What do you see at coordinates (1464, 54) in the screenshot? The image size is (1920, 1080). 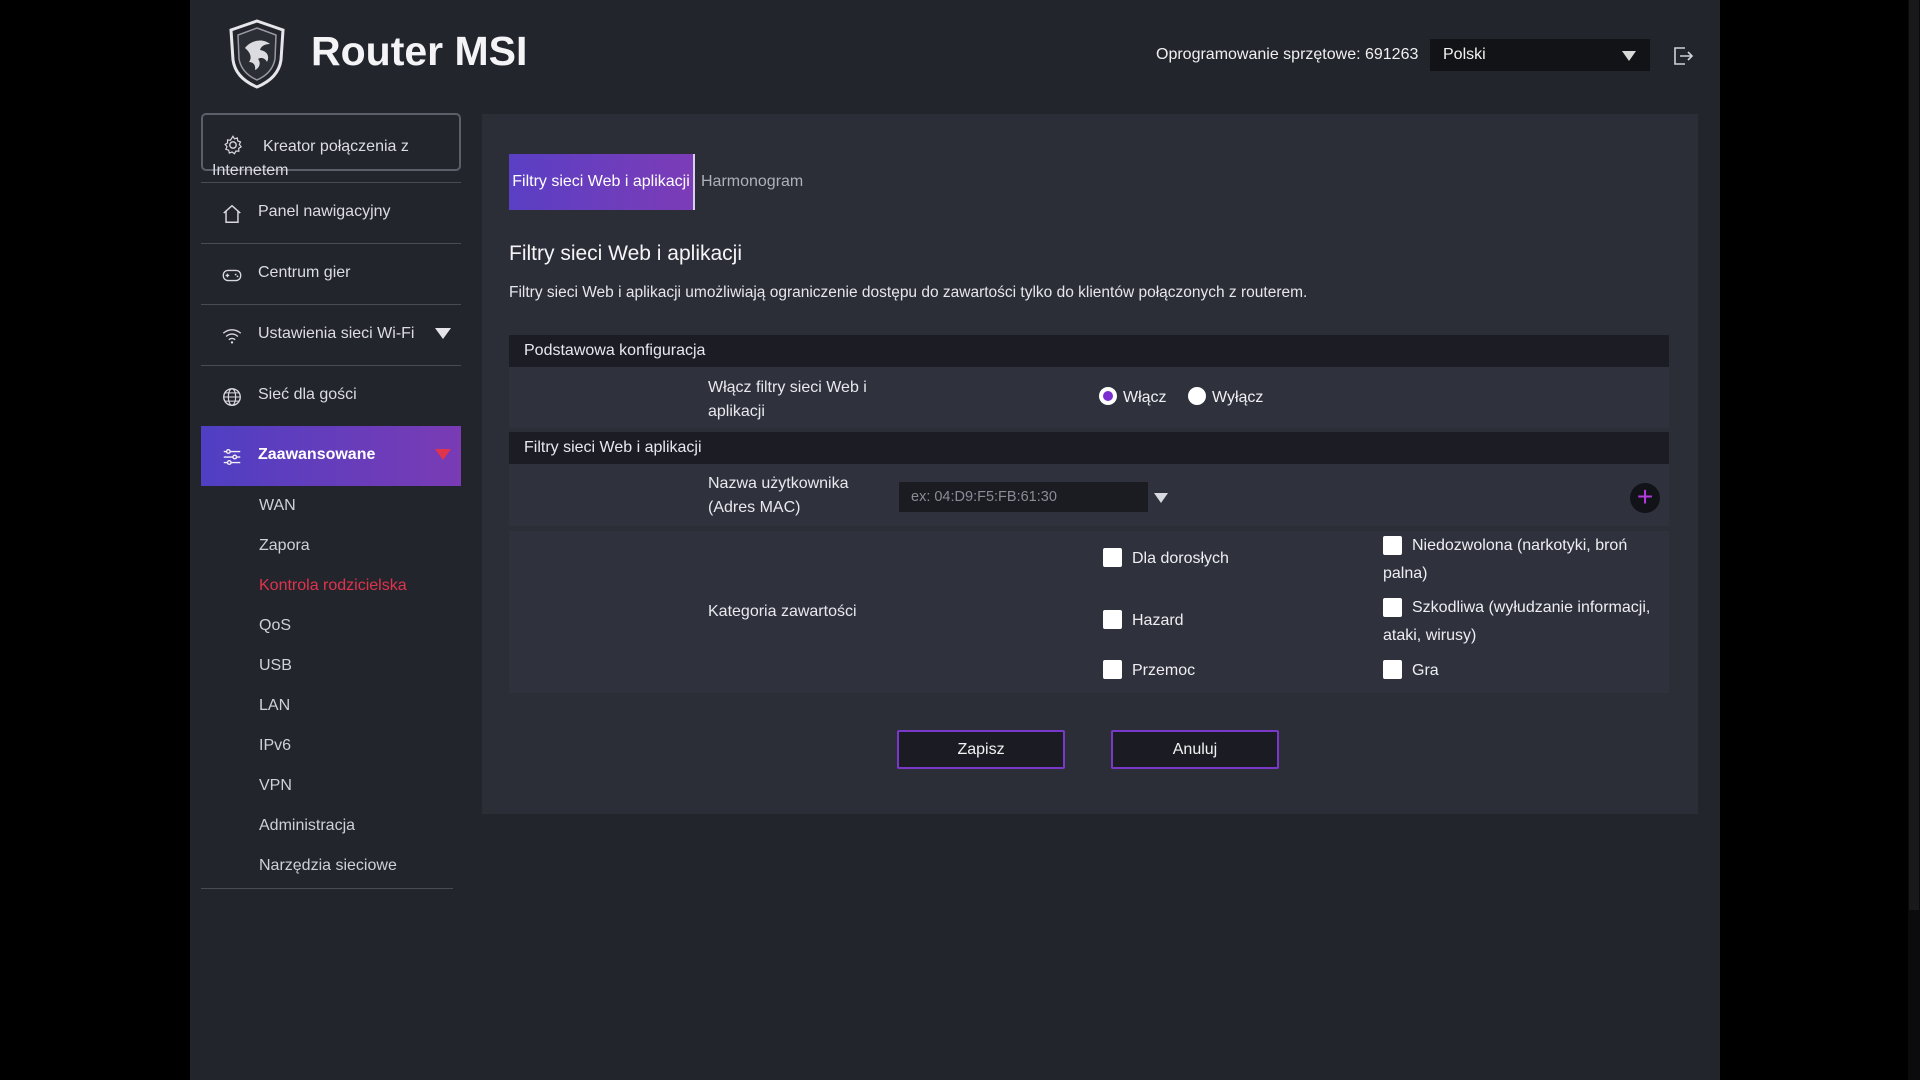 I see `language-value: Polski` at bounding box center [1464, 54].